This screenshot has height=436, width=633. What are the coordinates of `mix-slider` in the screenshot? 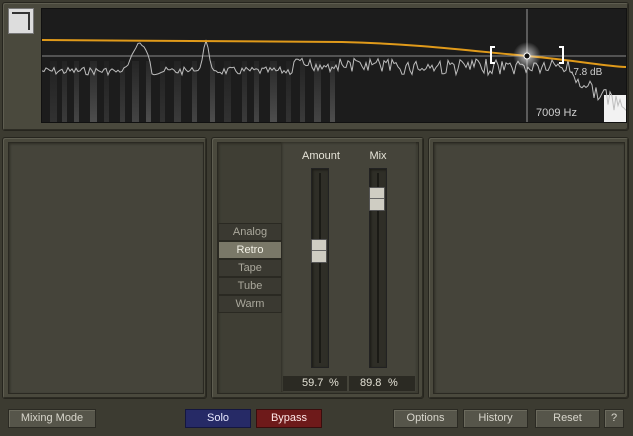 It's located at (378, 268).